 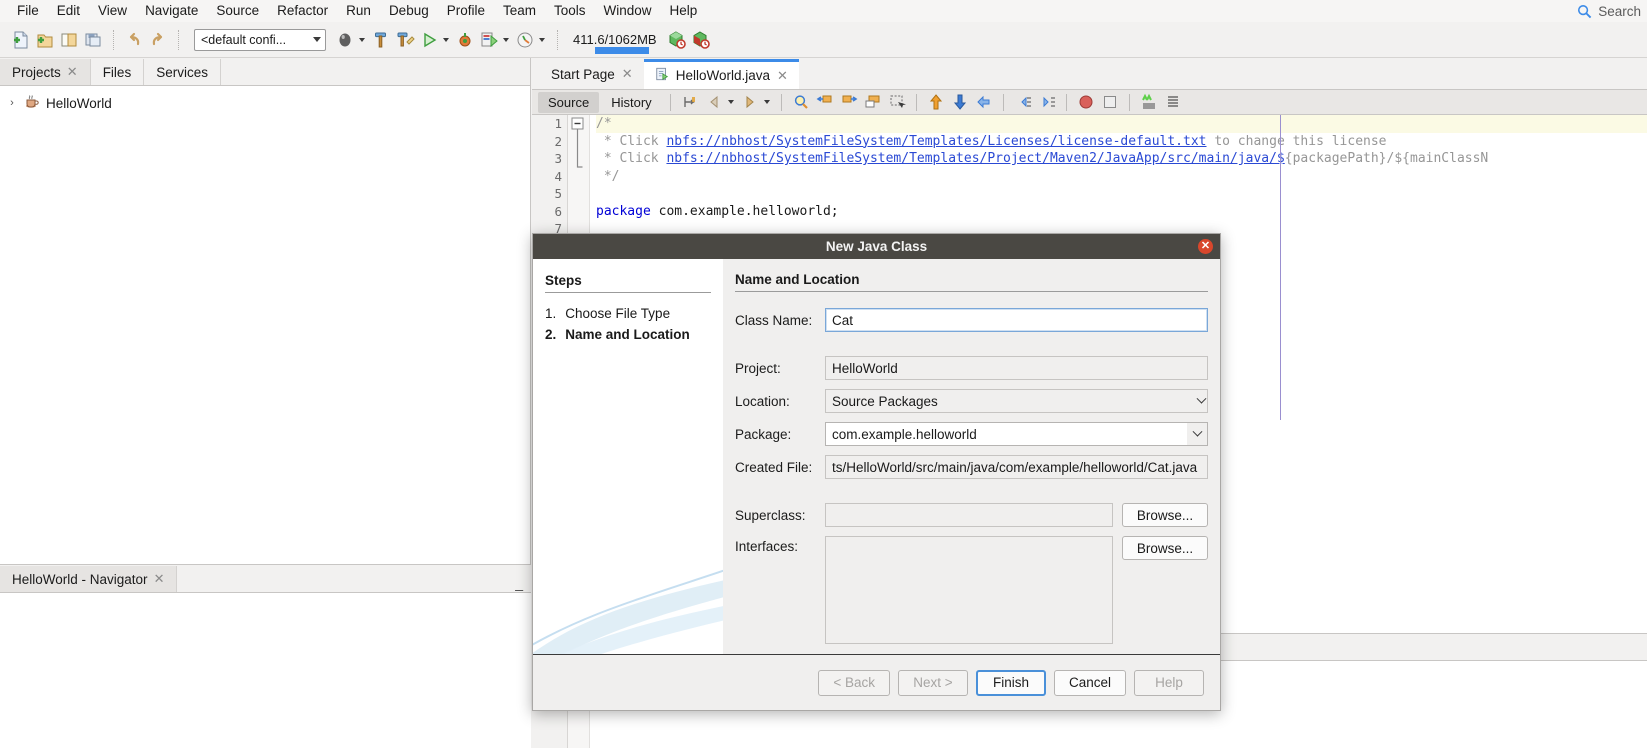 I want to click on notification-icon, so click(x=676, y=40).